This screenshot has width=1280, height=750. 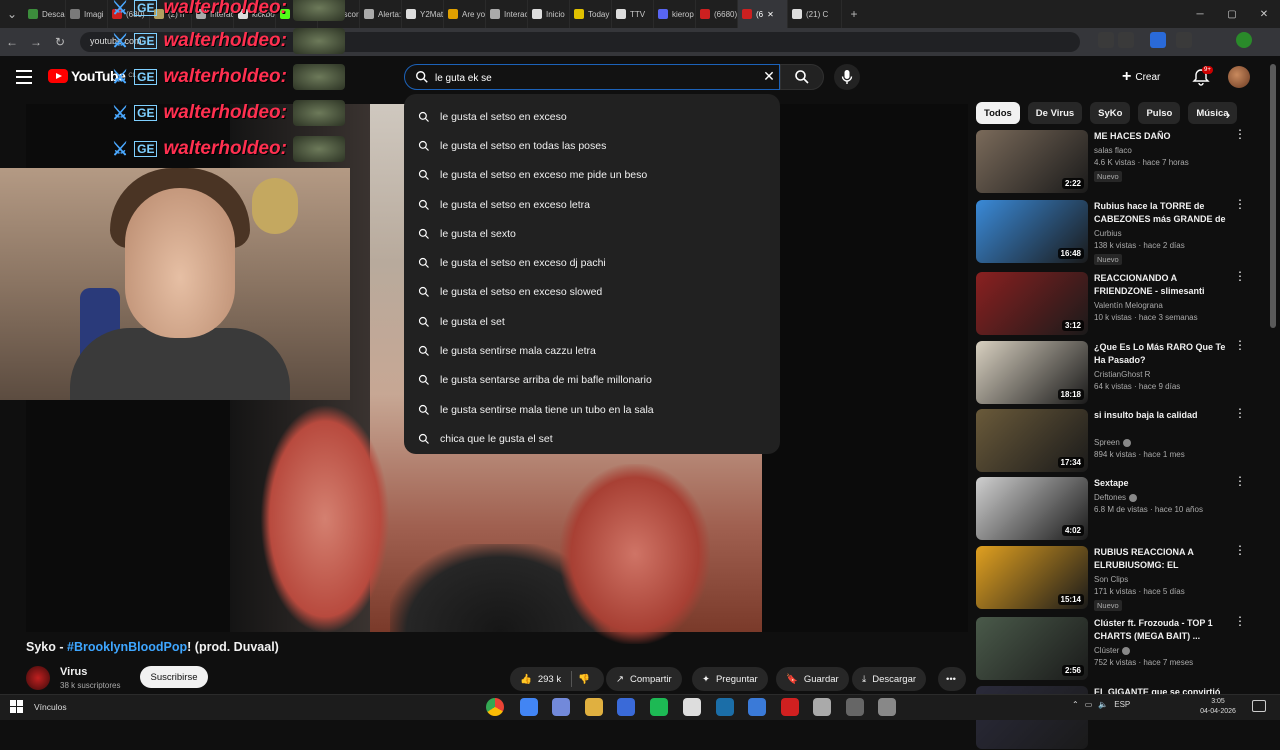 I want to click on share-button: ↗ Compartir, so click(x=644, y=679).